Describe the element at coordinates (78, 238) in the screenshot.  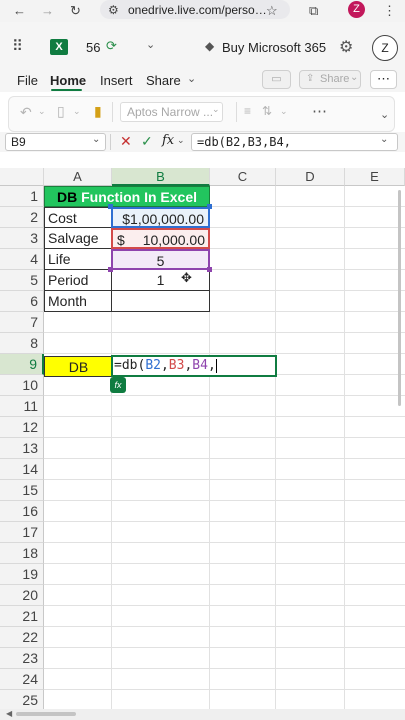
I see `label-salvage: Salvage` at that location.